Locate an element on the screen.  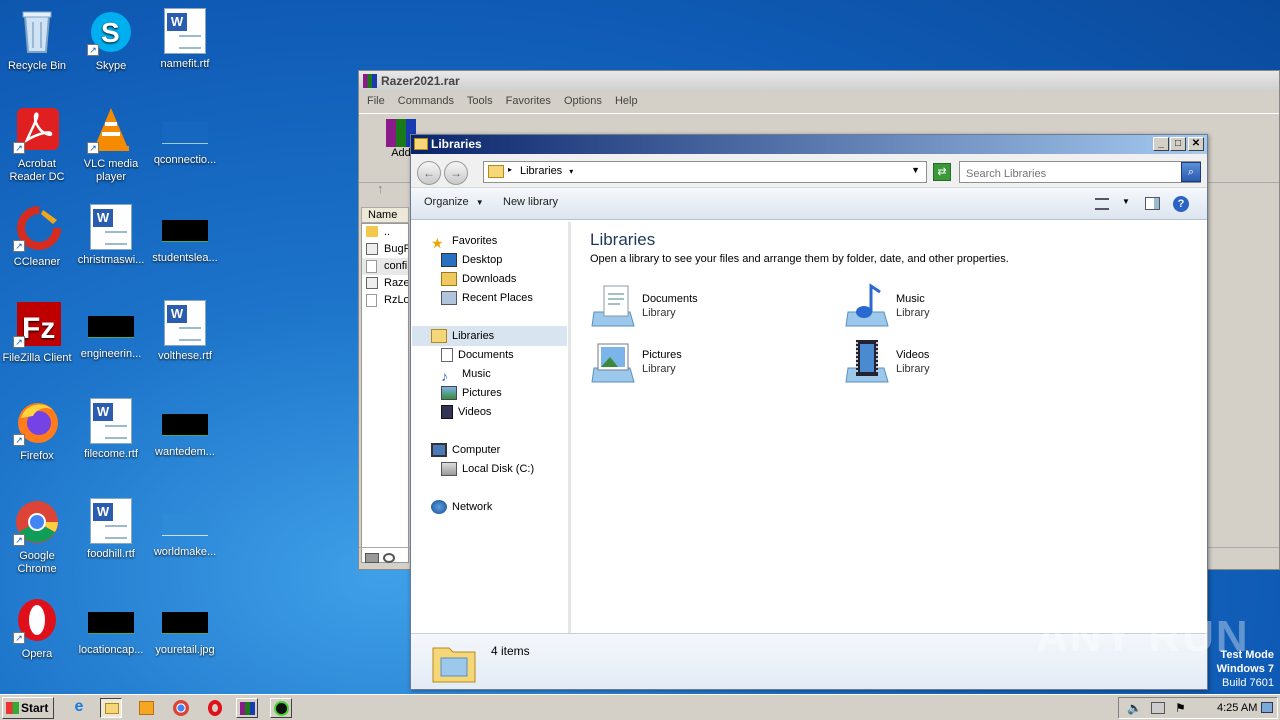
ie-taskbar-icon: e is located at coordinates (79, 708).